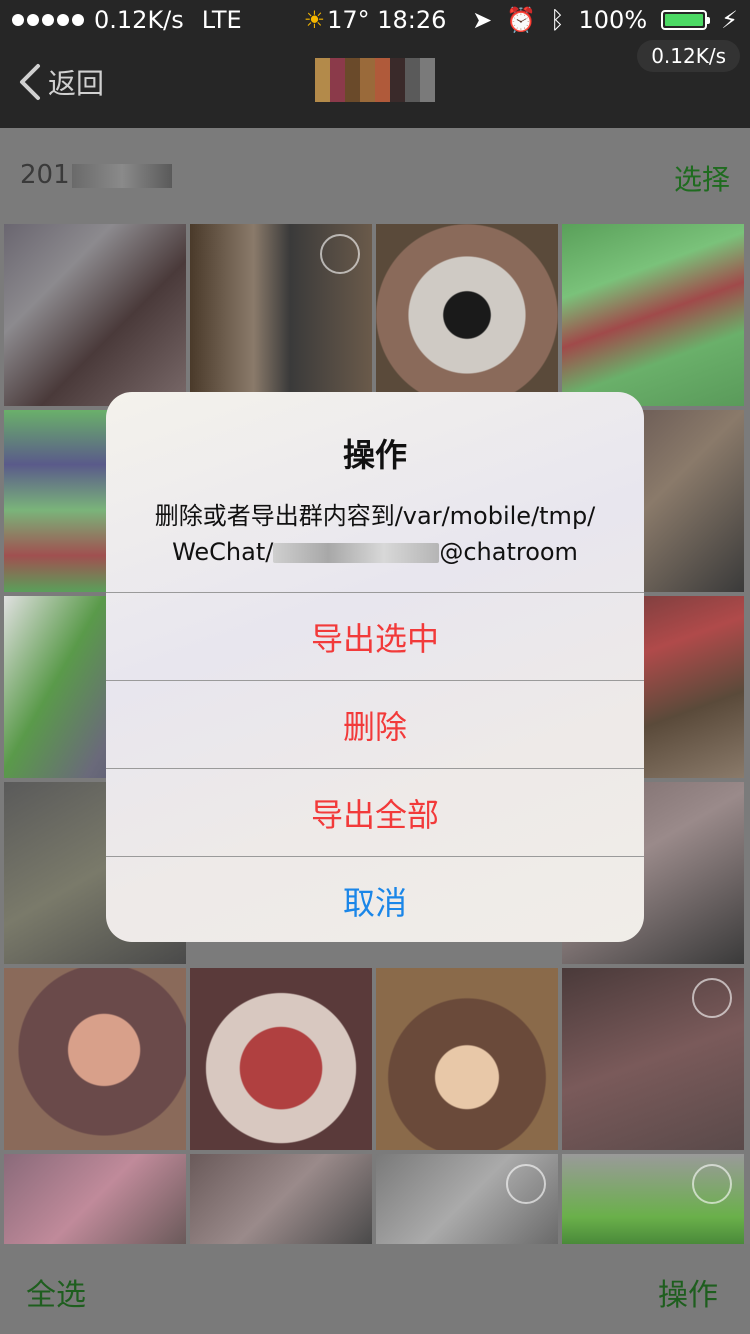 The width and height of the screenshot is (750, 1334). I want to click on back-label: 返回, so click(76, 83).